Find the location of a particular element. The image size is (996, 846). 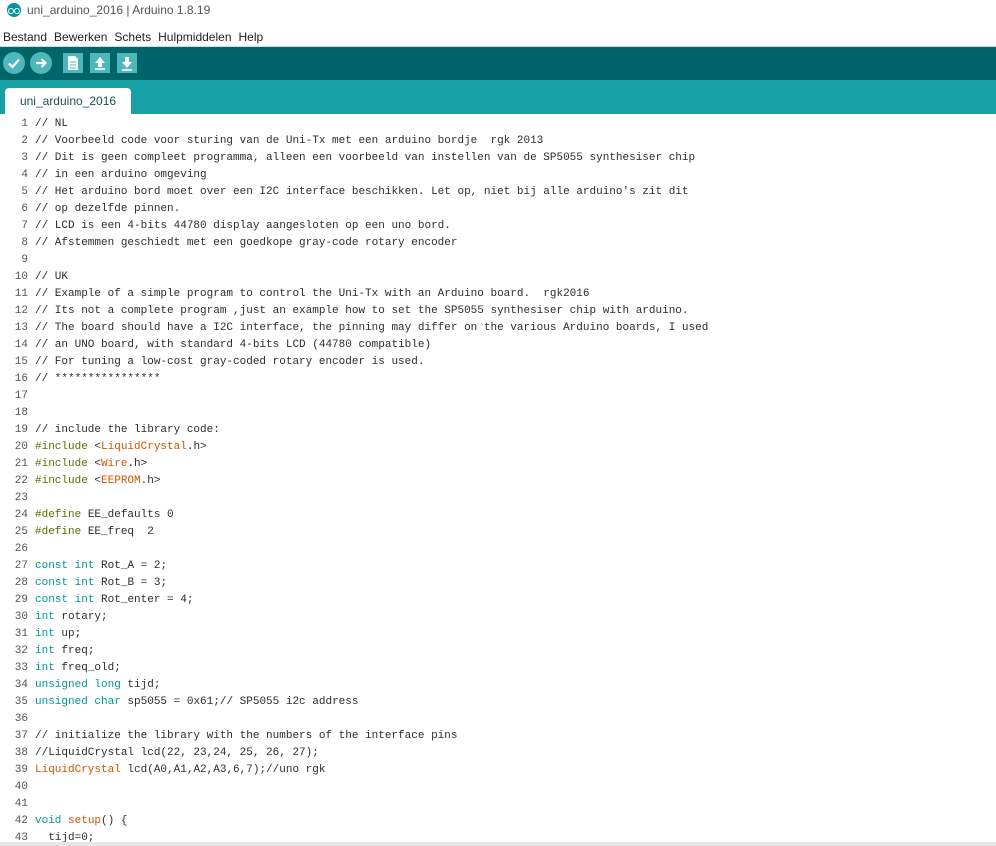

code-text: unsigned long tijd; is located at coordinates (98, 685).